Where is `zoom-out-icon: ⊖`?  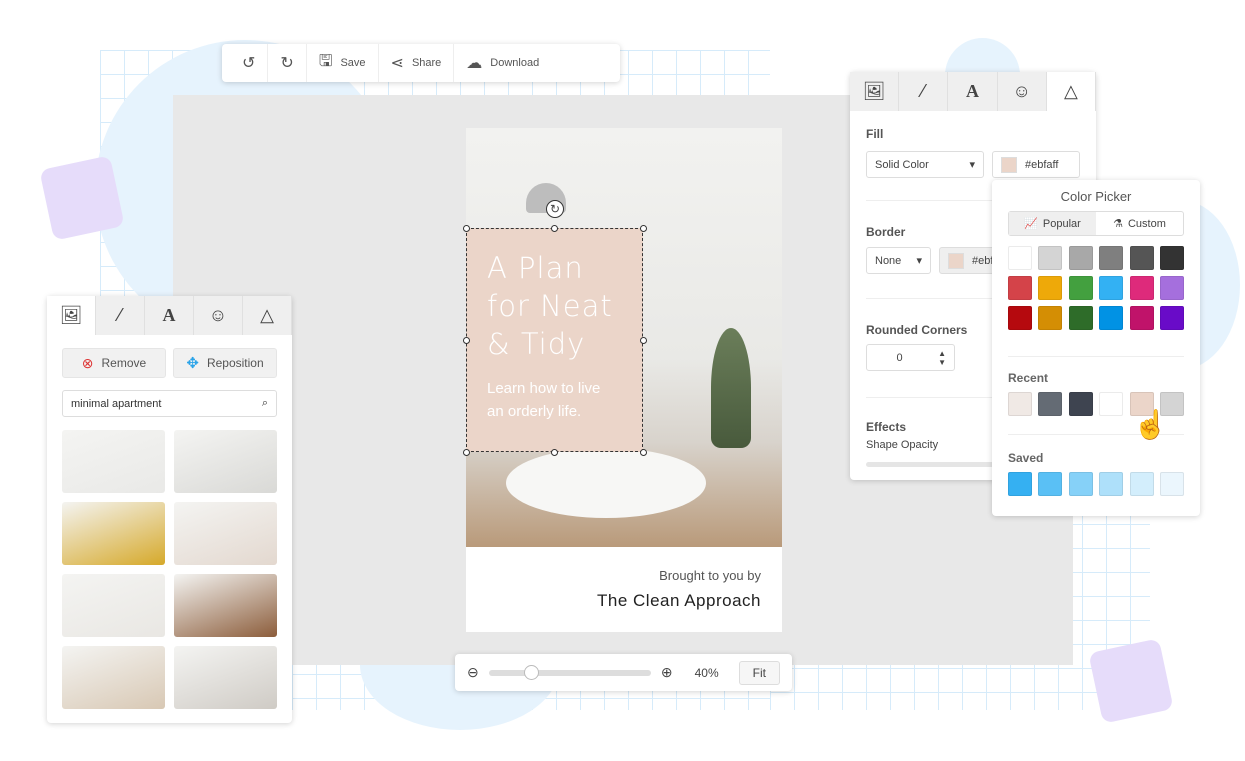 zoom-out-icon: ⊖ is located at coordinates (473, 672).